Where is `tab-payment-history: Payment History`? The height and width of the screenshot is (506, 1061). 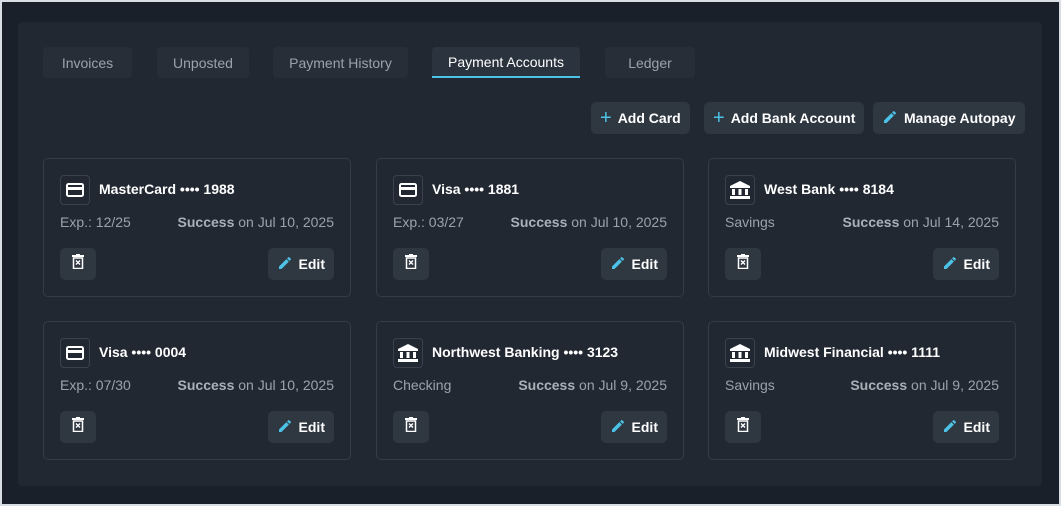 tab-payment-history: Payment History is located at coordinates (340, 62).